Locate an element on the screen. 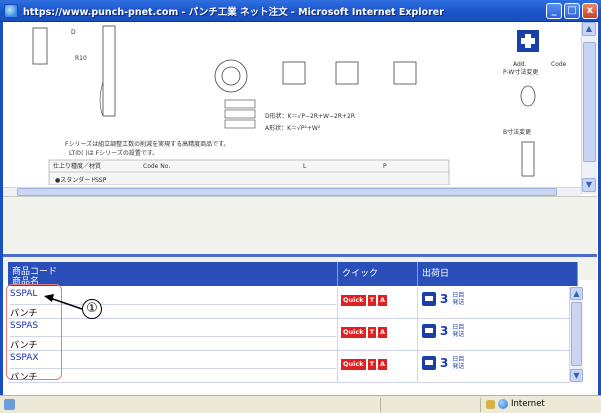 The height and width of the screenshot is (413, 601). annotation-marker: ① is located at coordinates (92, 309).